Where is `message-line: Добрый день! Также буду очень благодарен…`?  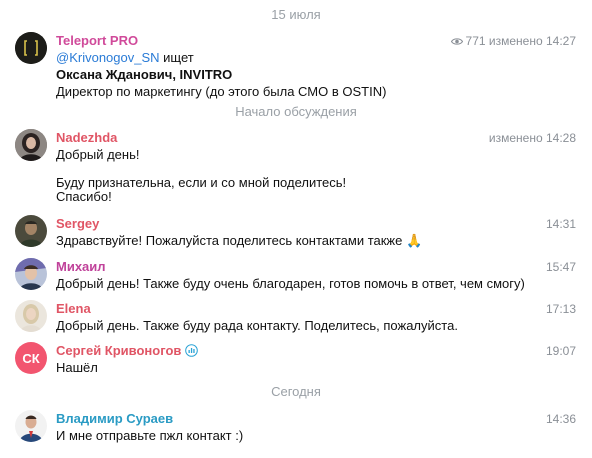
message-line: Добрый день! Также буду очень благодарен… is located at coordinates (290, 283).